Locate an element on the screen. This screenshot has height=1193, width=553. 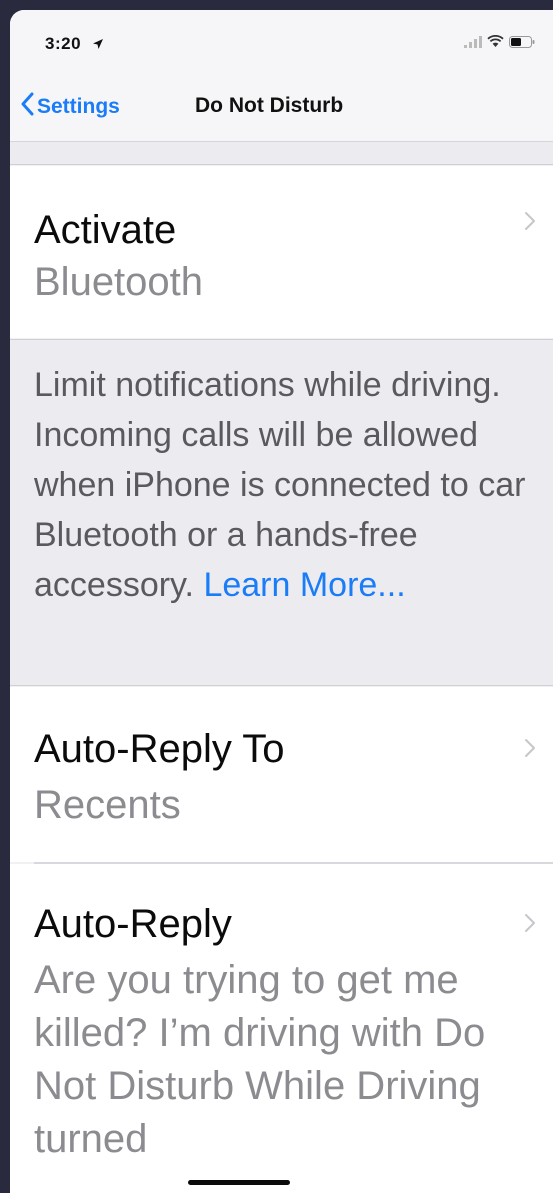
status-icons is located at coordinates (499, 43).